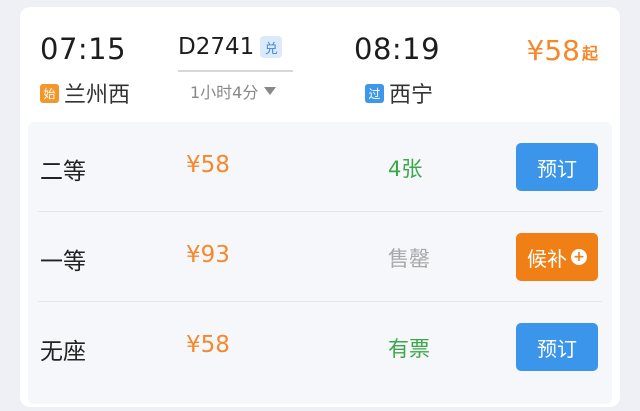  I want to click on route-divider, so click(235, 71).